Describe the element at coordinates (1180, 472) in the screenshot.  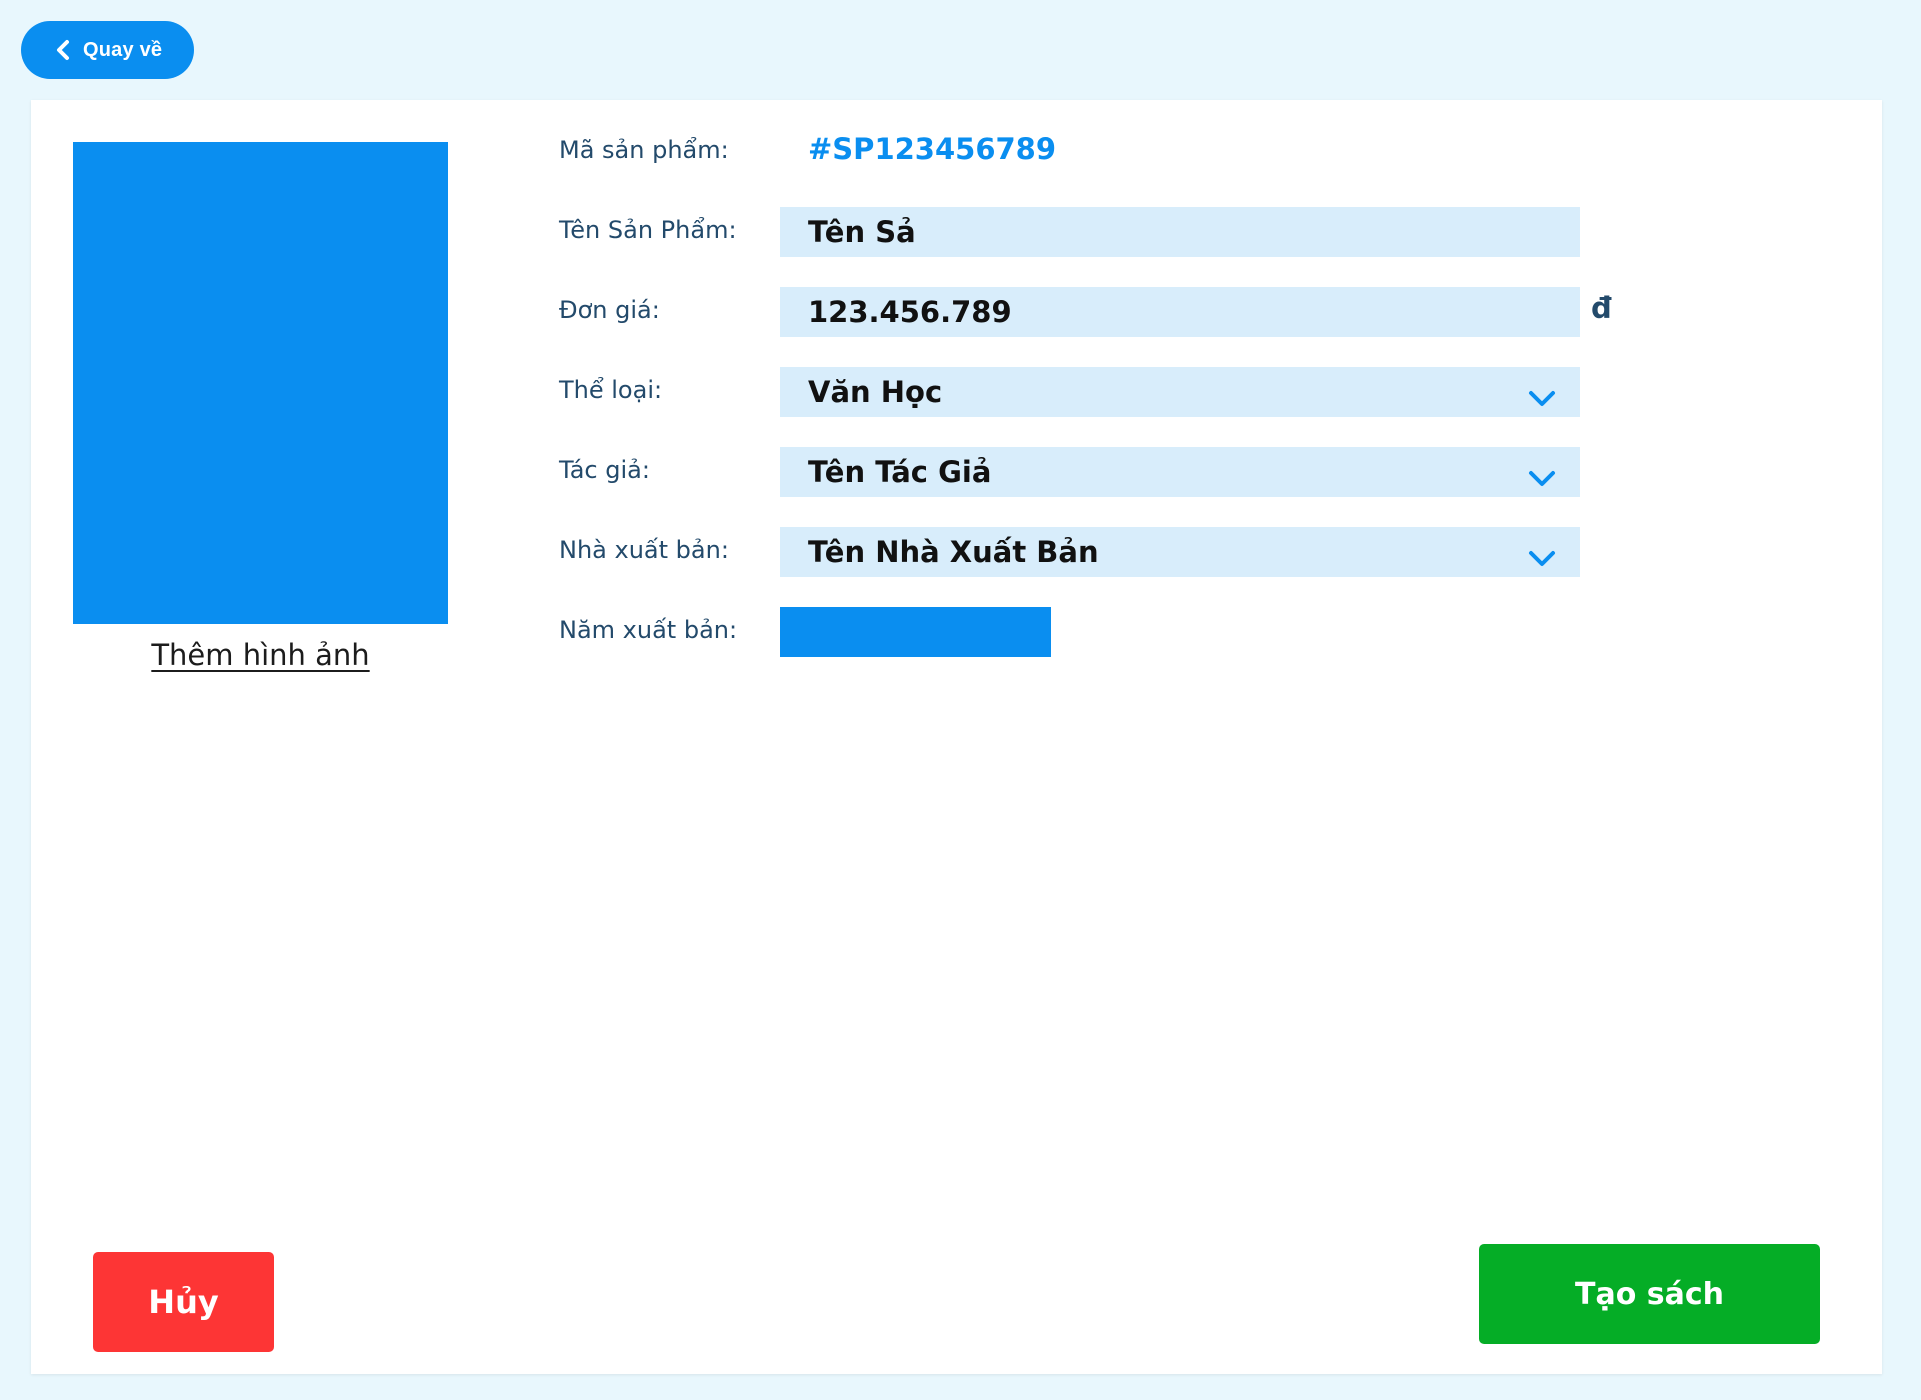
I see `author-select: Tên Tác Giả` at that location.